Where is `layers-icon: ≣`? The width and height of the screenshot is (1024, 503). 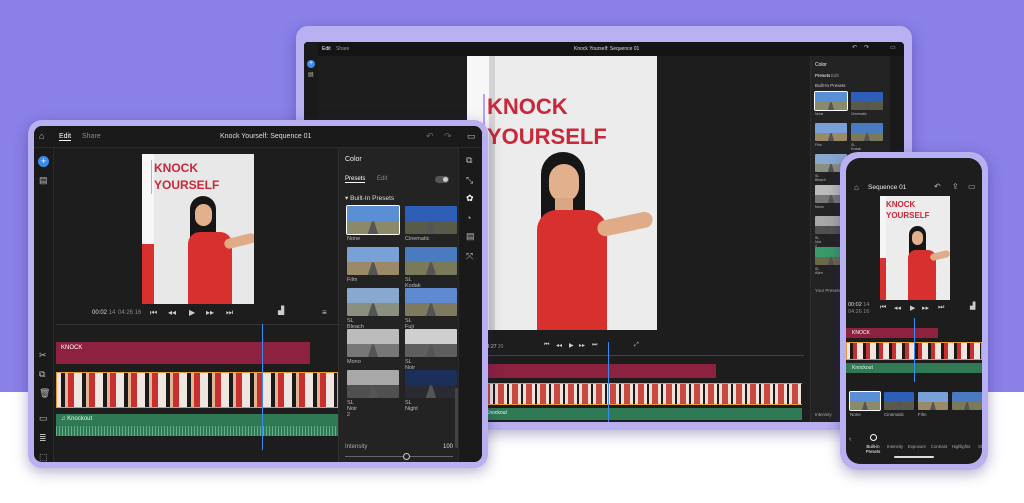 layers-icon: ≣ is located at coordinates (43, 438).